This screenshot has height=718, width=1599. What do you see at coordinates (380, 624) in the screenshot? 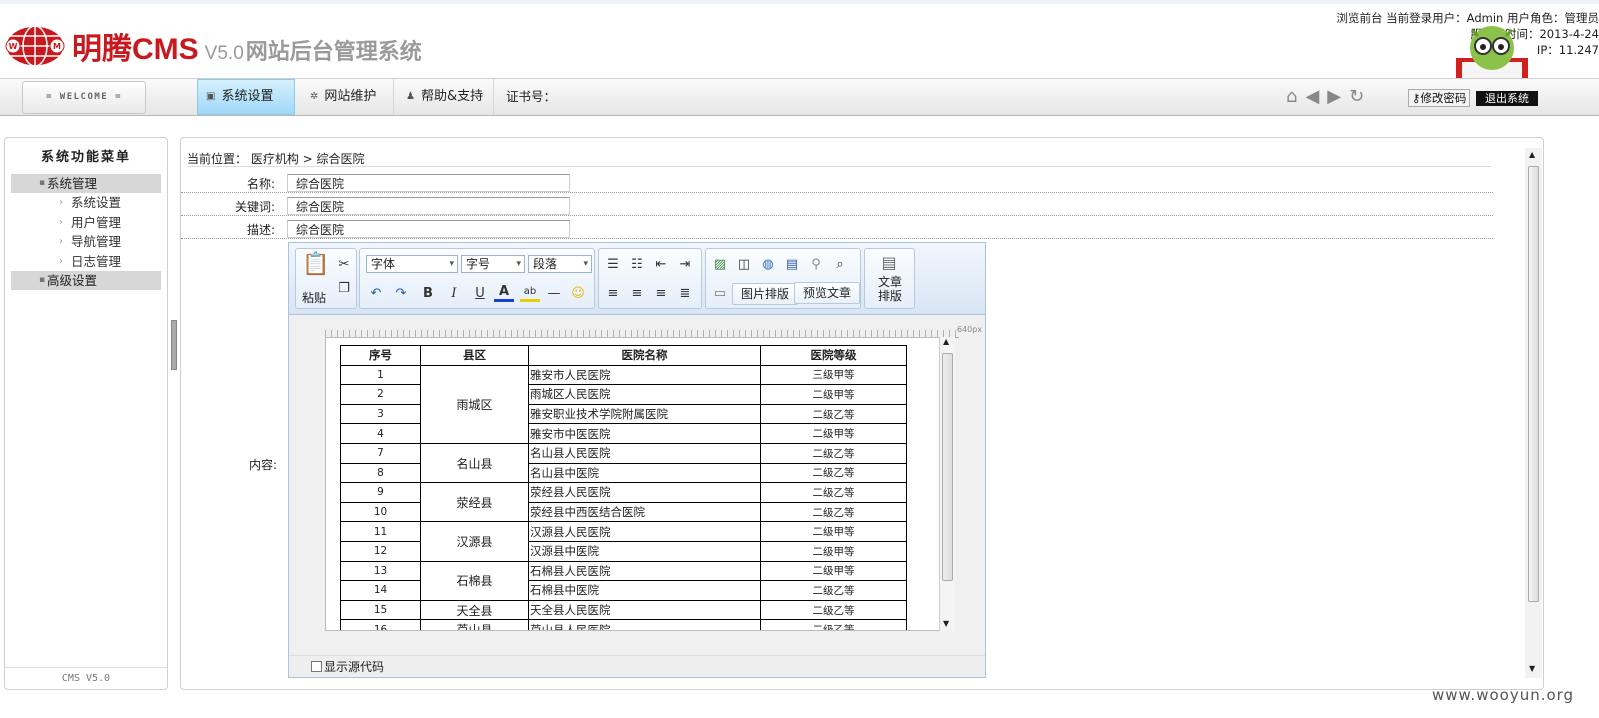
I see `row-number-cell: 16` at bounding box center [380, 624].